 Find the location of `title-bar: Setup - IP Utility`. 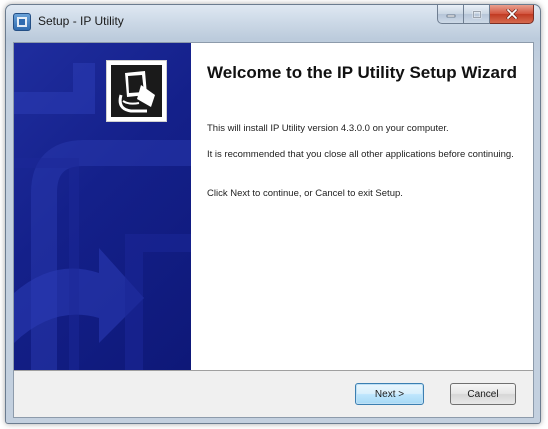

title-bar: Setup - IP Utility is located at coordinates (273, 24).